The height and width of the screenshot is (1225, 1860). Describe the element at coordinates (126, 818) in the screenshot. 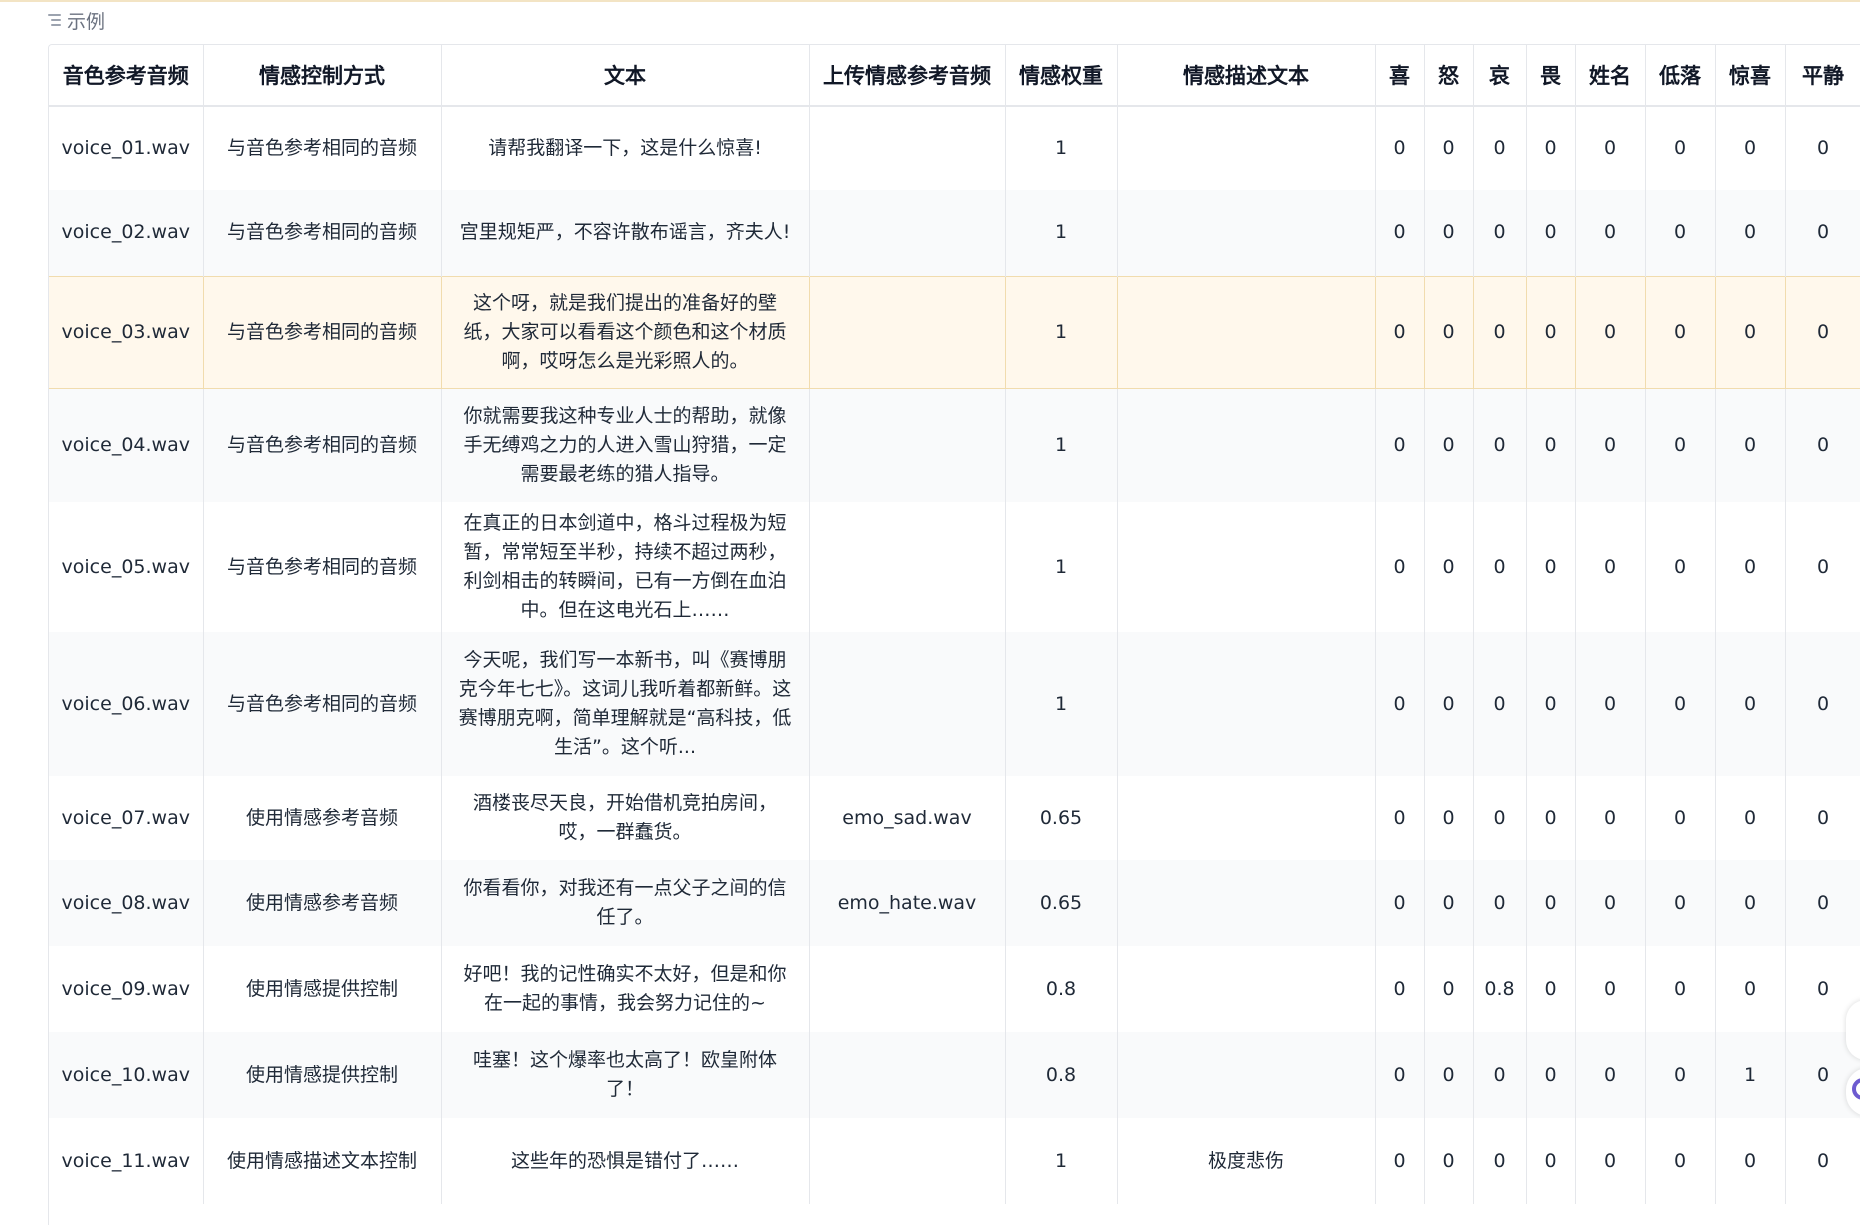

I see `cell-reference-audio: voice_07.wav` at that location.